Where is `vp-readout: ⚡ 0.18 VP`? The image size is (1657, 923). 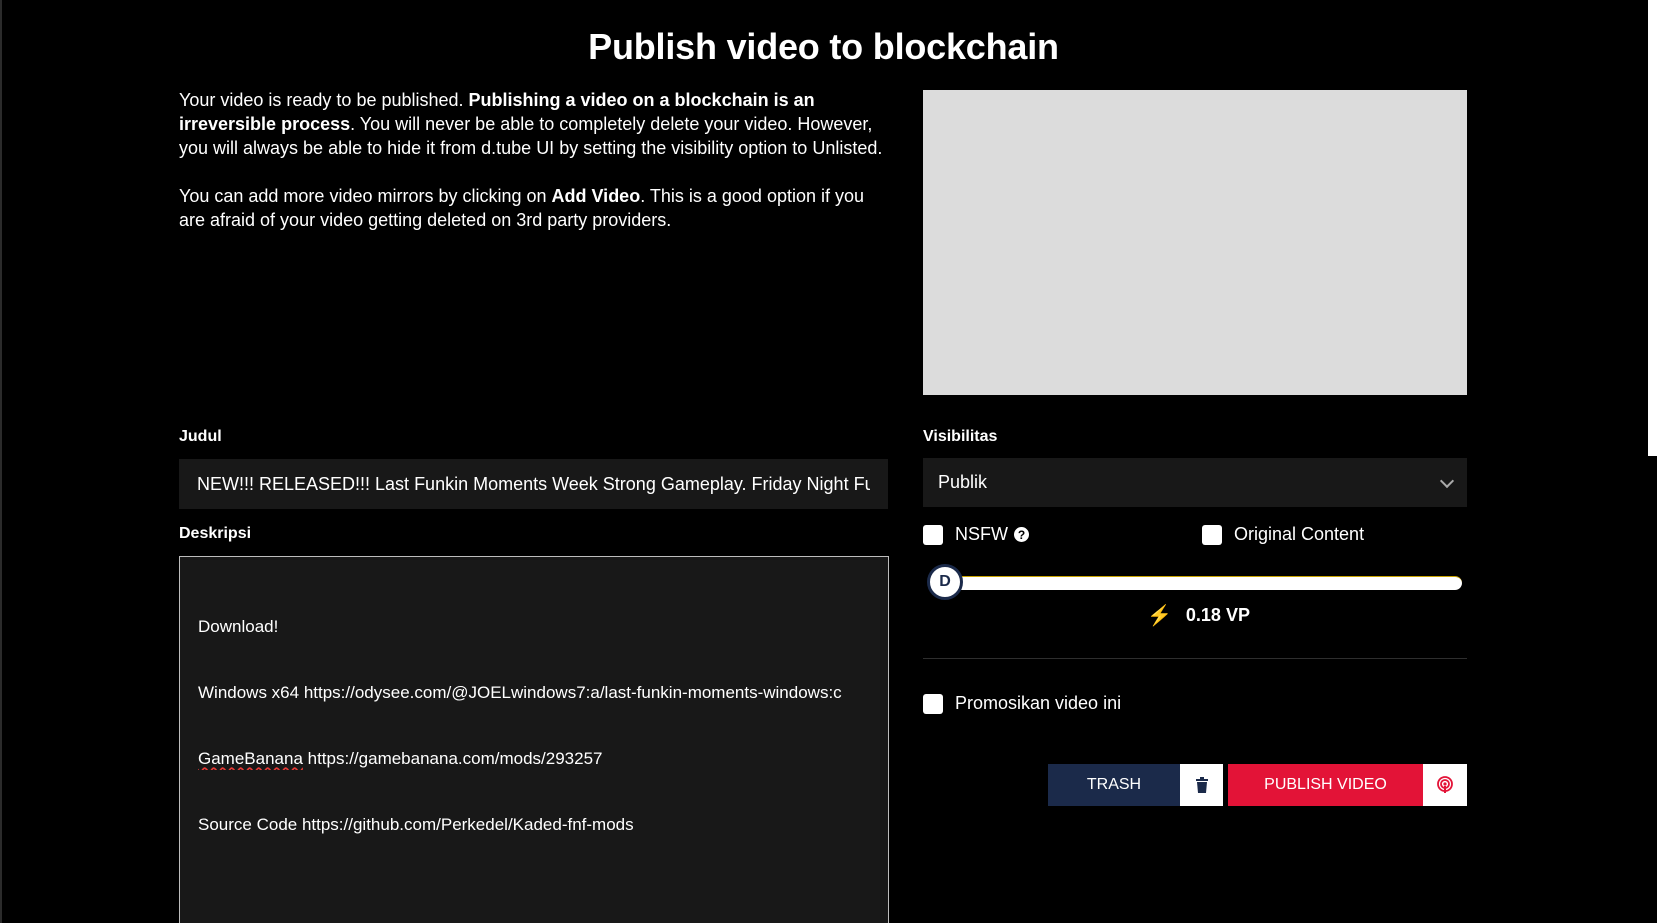 vp-readout: ⚡ 0.18 VP is located at coordinates (1198, 615).